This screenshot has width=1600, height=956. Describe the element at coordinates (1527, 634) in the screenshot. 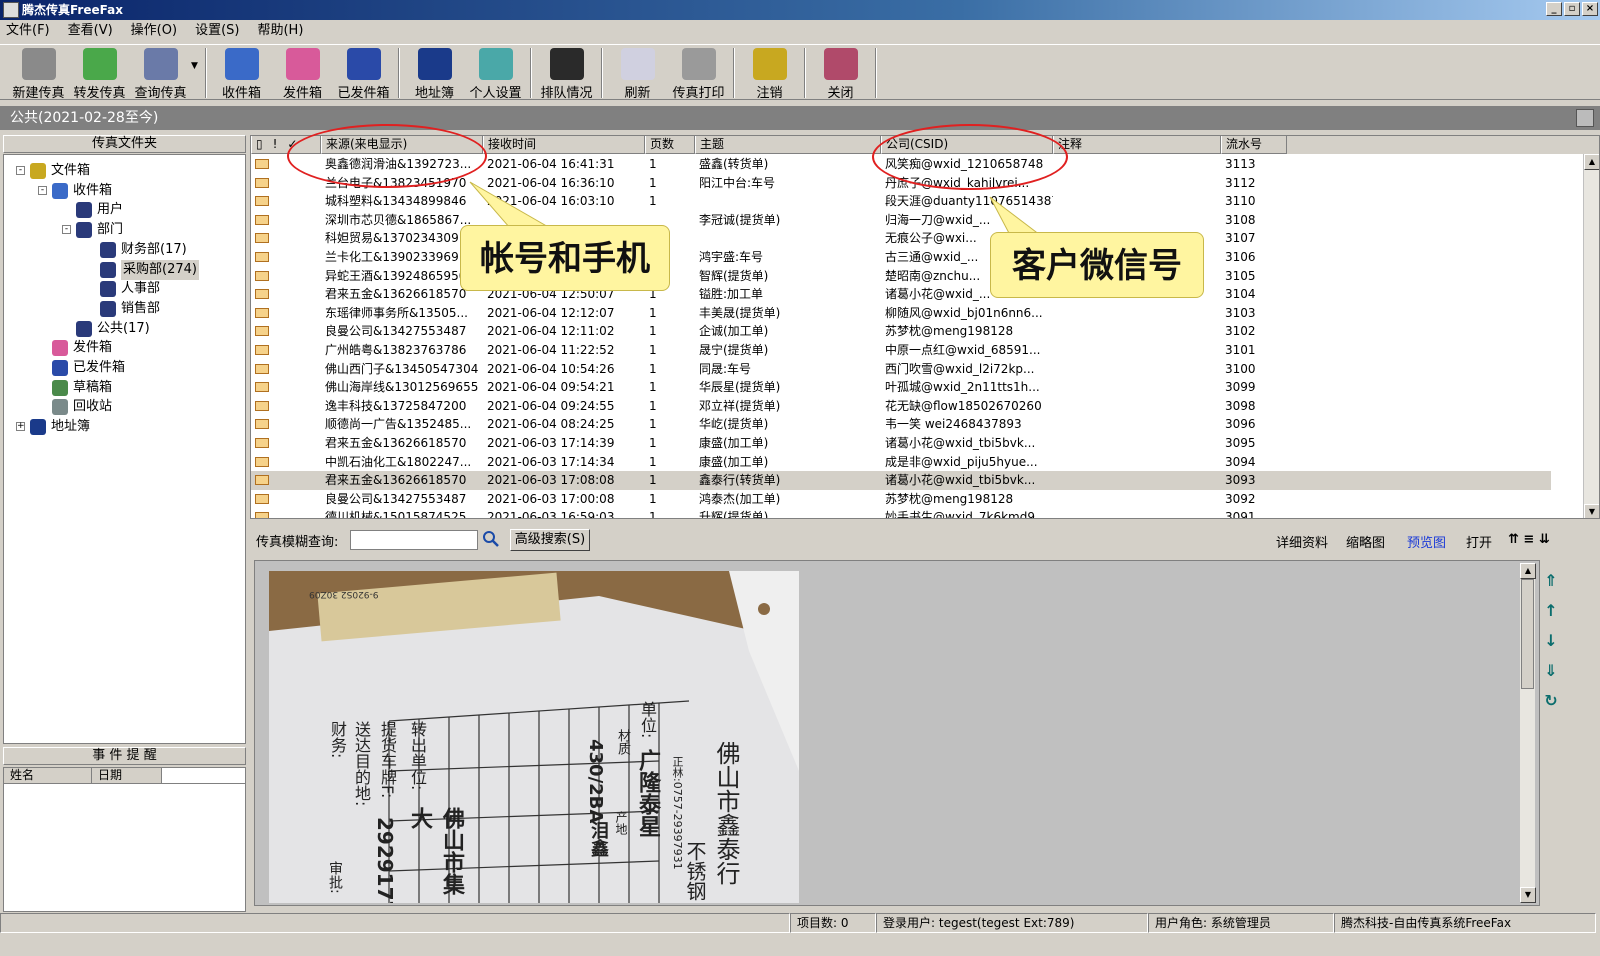

I see `preview-scroll-thumb` at that location.